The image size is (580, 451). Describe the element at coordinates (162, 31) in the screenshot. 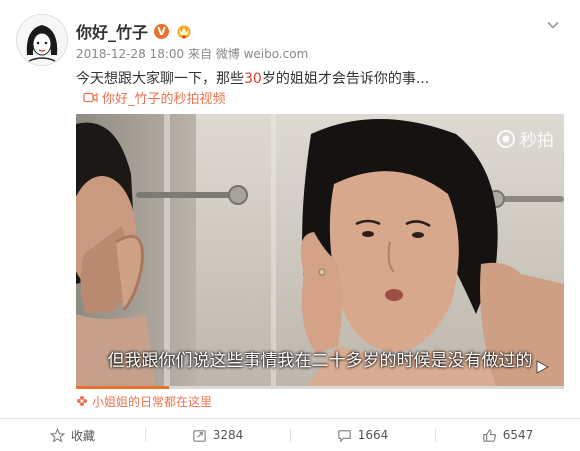

I see `vip-badge-icon: V` at that location.